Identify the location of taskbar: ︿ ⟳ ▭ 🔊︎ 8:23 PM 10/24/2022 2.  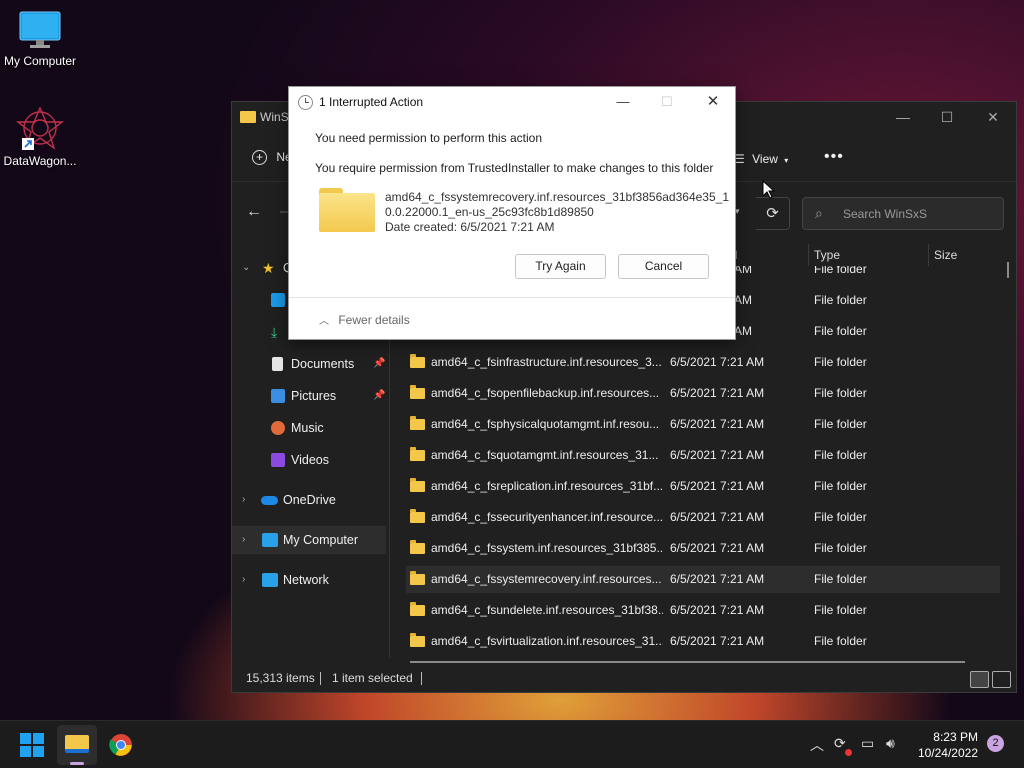
(512, 744).